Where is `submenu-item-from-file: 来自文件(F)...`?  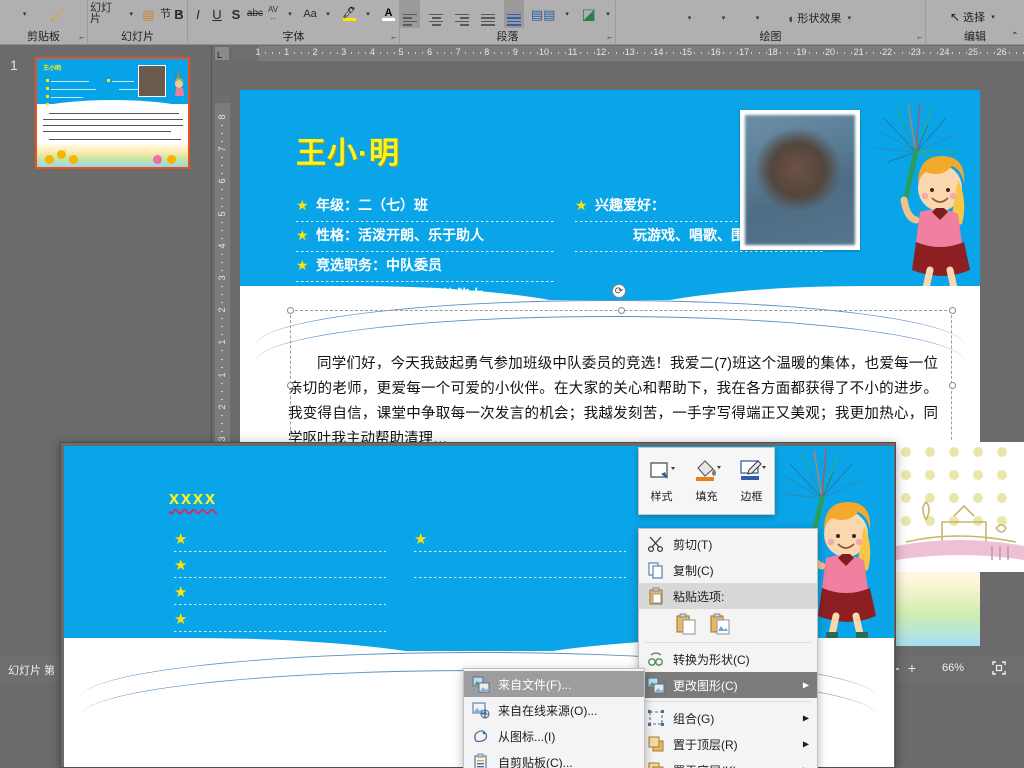
submenu-item-from-file: 来自文件(F)... is located at coordinates (554, 684).